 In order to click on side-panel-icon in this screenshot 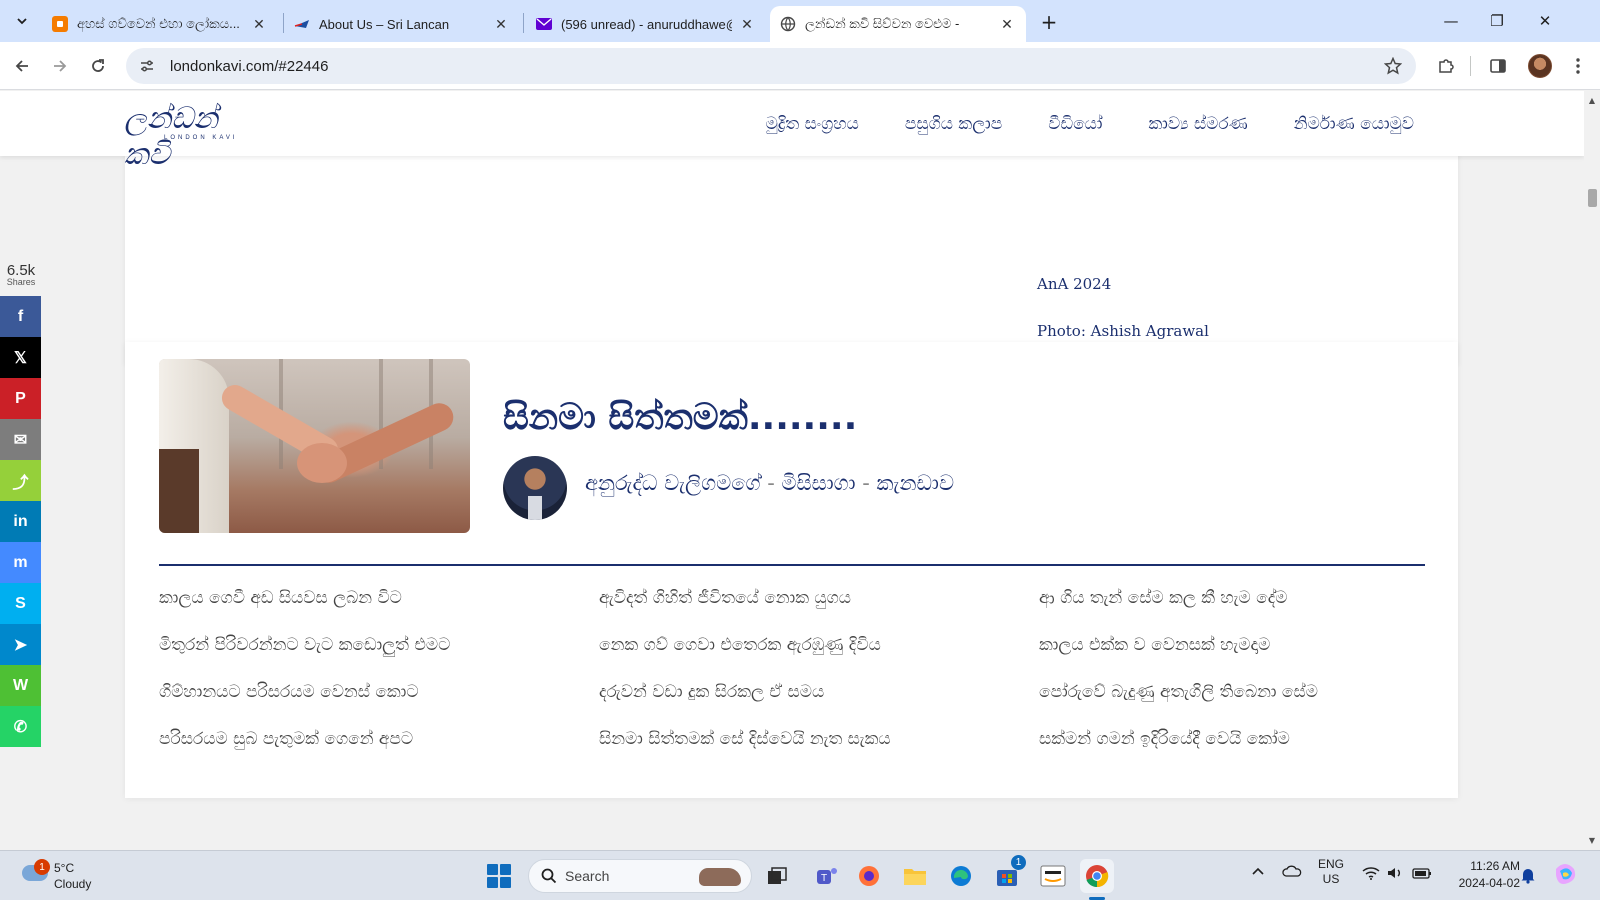, I will do `click(1498, 66)`.